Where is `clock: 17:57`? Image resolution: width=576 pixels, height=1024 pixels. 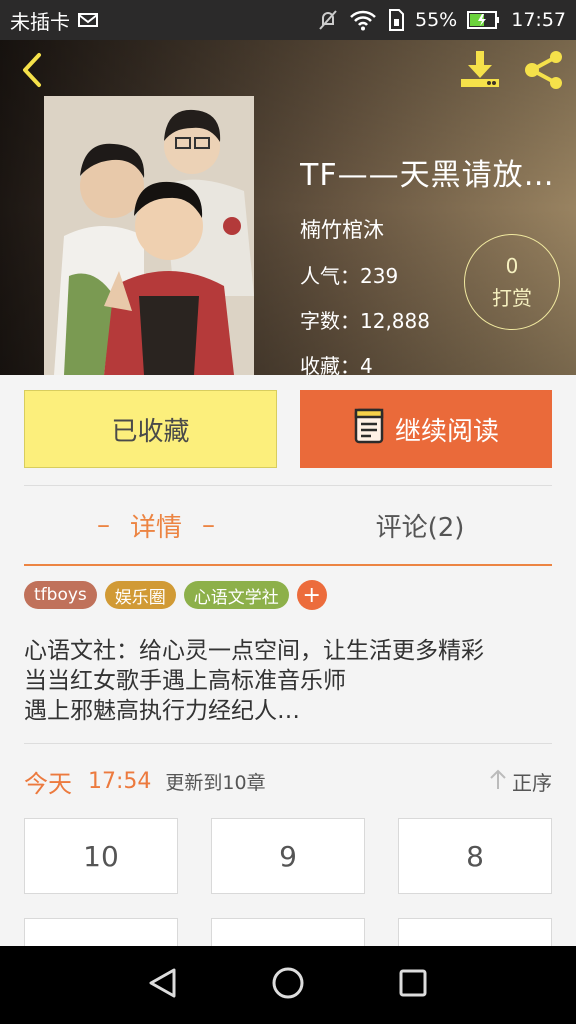
clock: 17:57 is located at coordinates (538, 20).